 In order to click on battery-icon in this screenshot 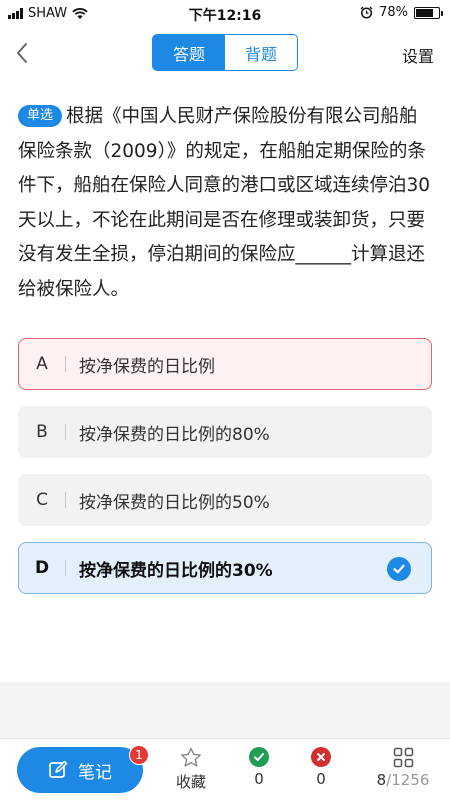, I will do `click(428, 12)`.